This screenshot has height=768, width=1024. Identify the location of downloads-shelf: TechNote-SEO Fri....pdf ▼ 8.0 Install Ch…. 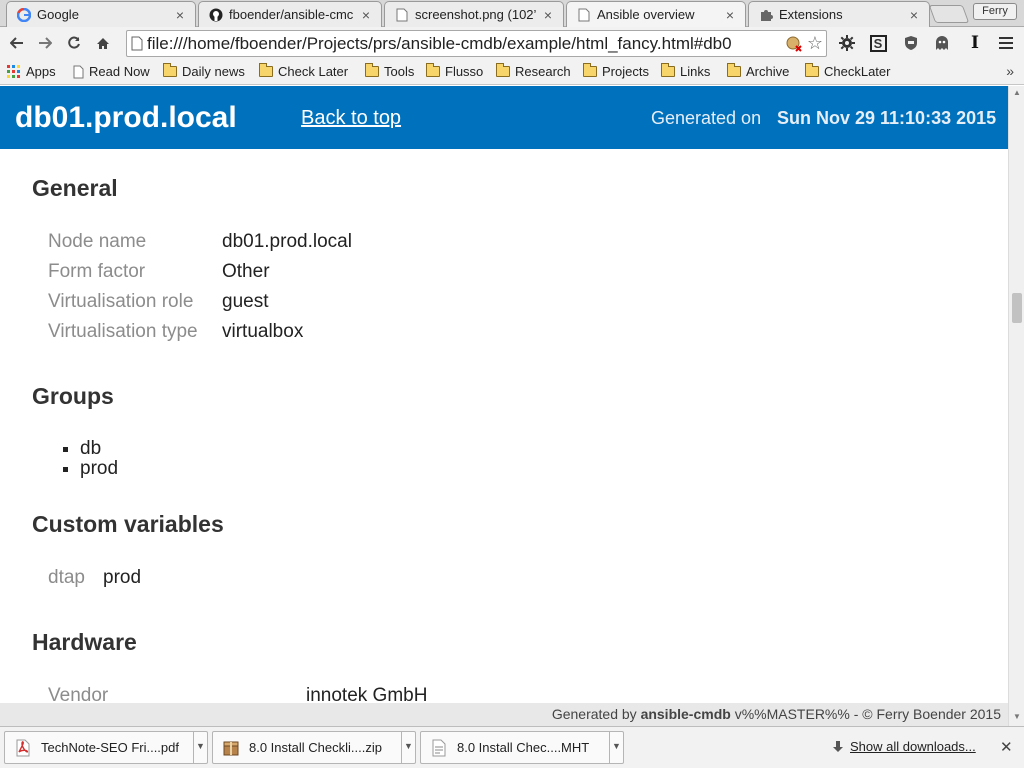
(512, 747).